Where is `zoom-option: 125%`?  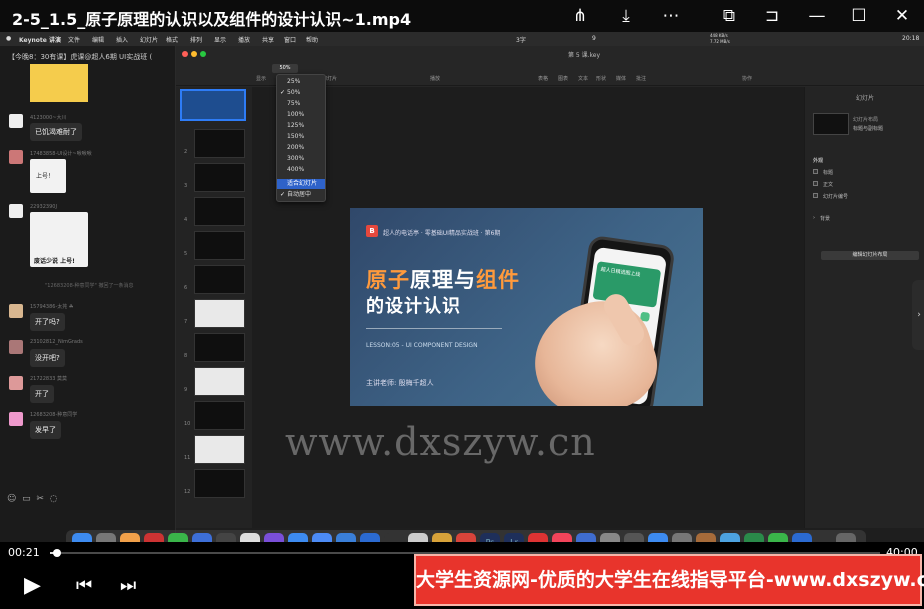 zoom-option: 125% is located at coordinates (301, 126).